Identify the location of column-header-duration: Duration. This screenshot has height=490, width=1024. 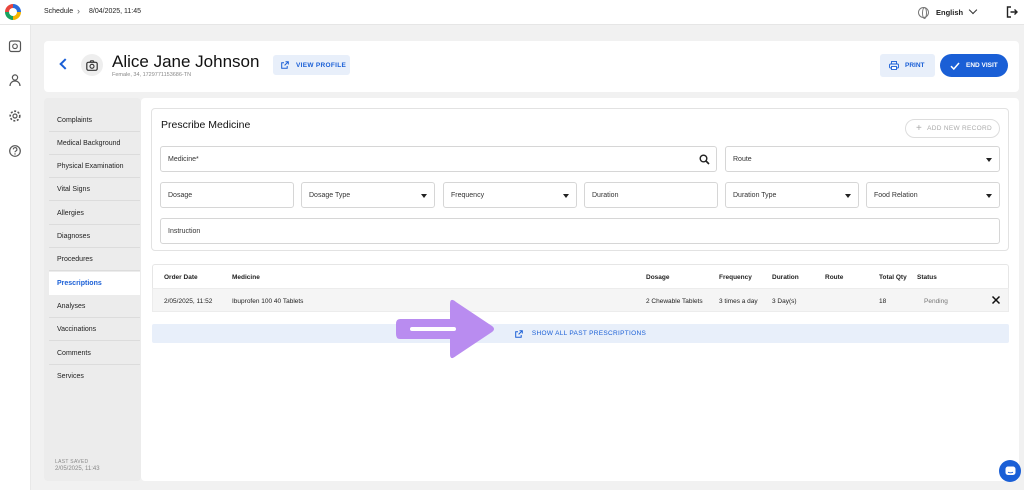
(785, 277).